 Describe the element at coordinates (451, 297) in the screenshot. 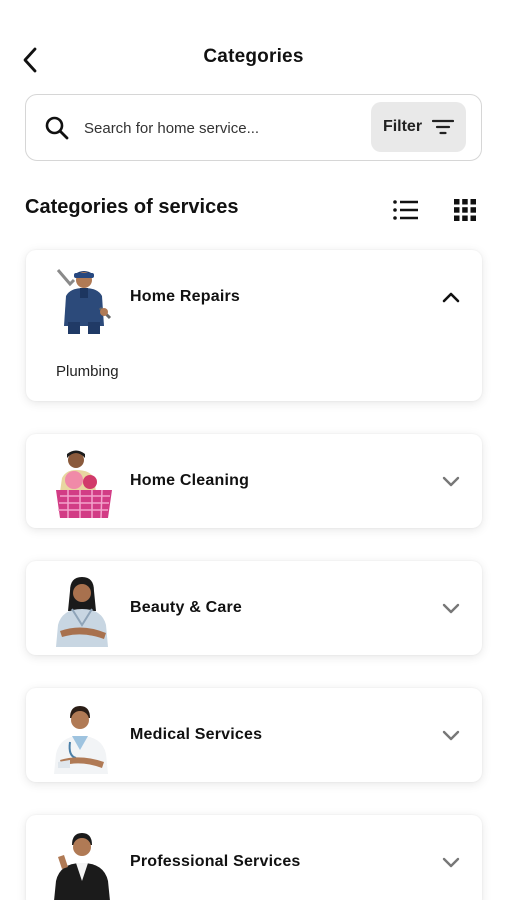

I see `chevron-up-icon` at that location.